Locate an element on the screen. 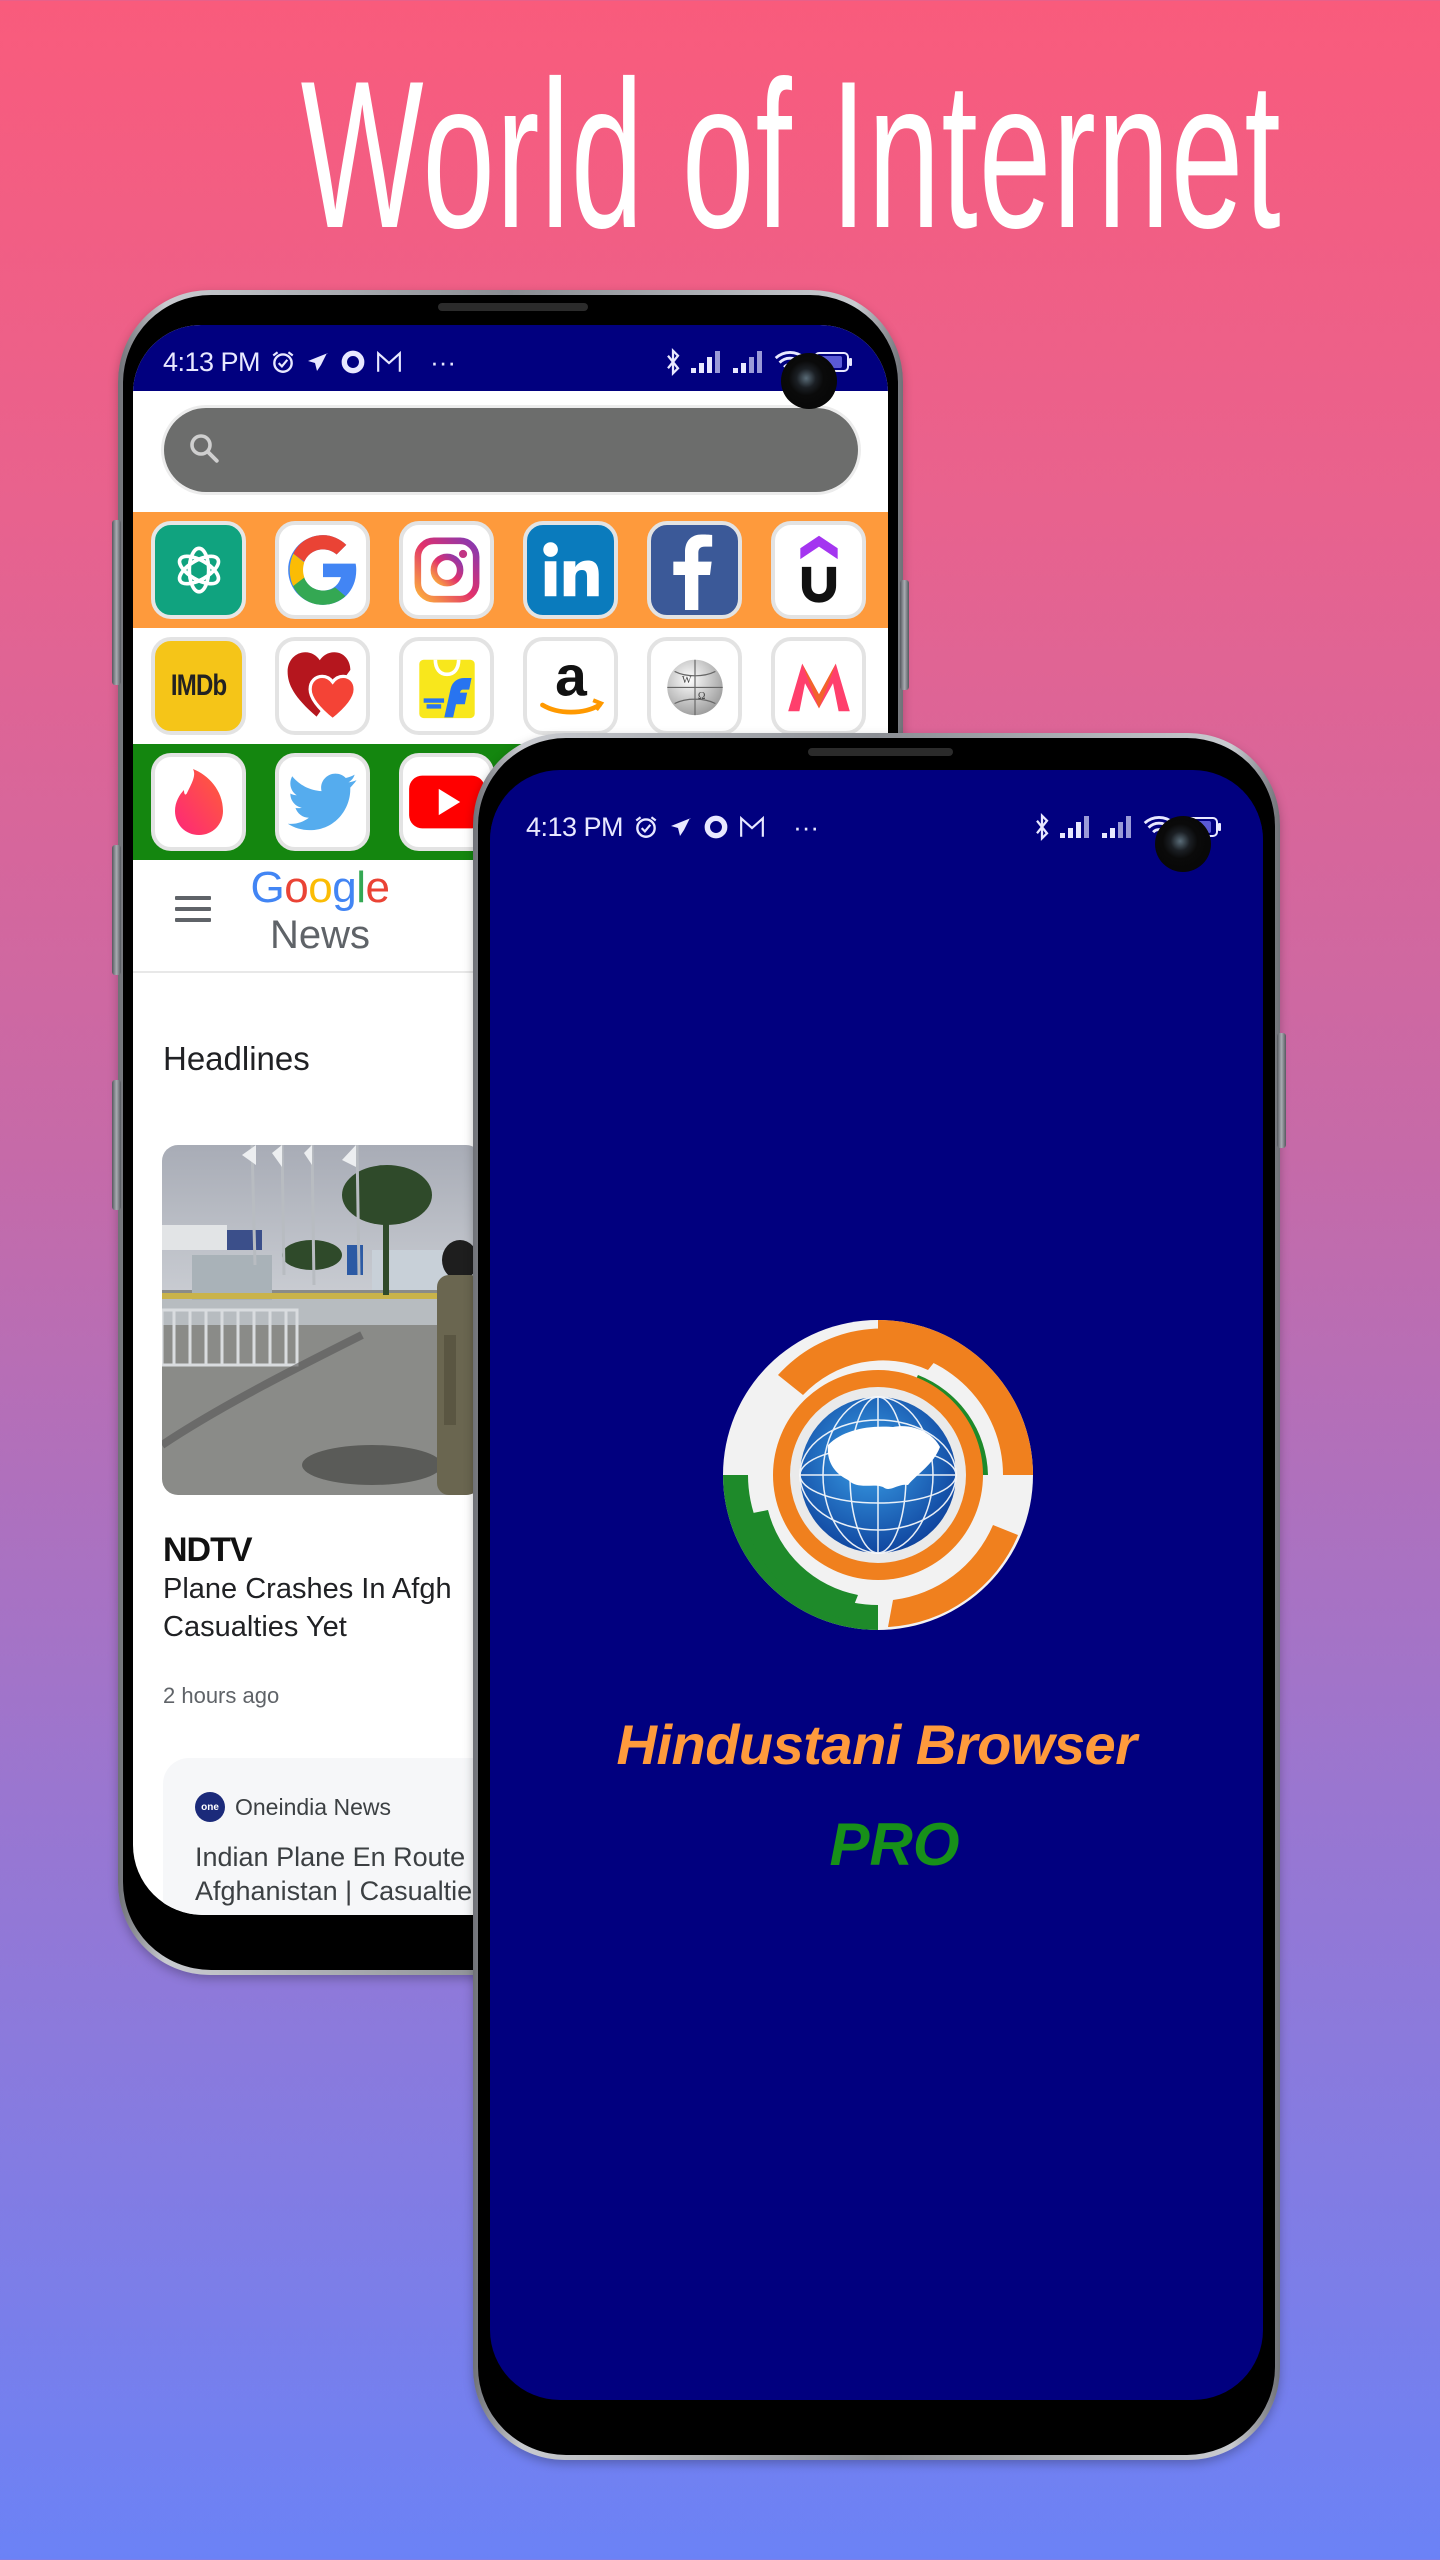 This screenshot has height=2560, width=1440. search-bar is located at coordinates (511, 450).